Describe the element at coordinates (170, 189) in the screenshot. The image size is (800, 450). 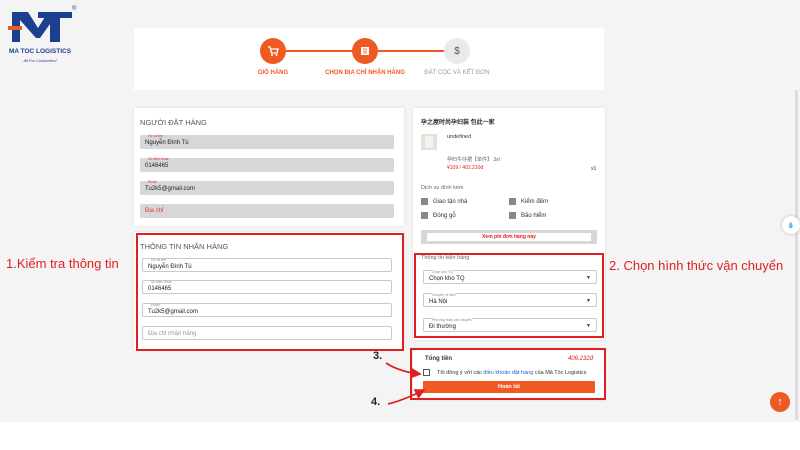
I see `orderer-email-value: Tu2k5@gmail.com` at that location.